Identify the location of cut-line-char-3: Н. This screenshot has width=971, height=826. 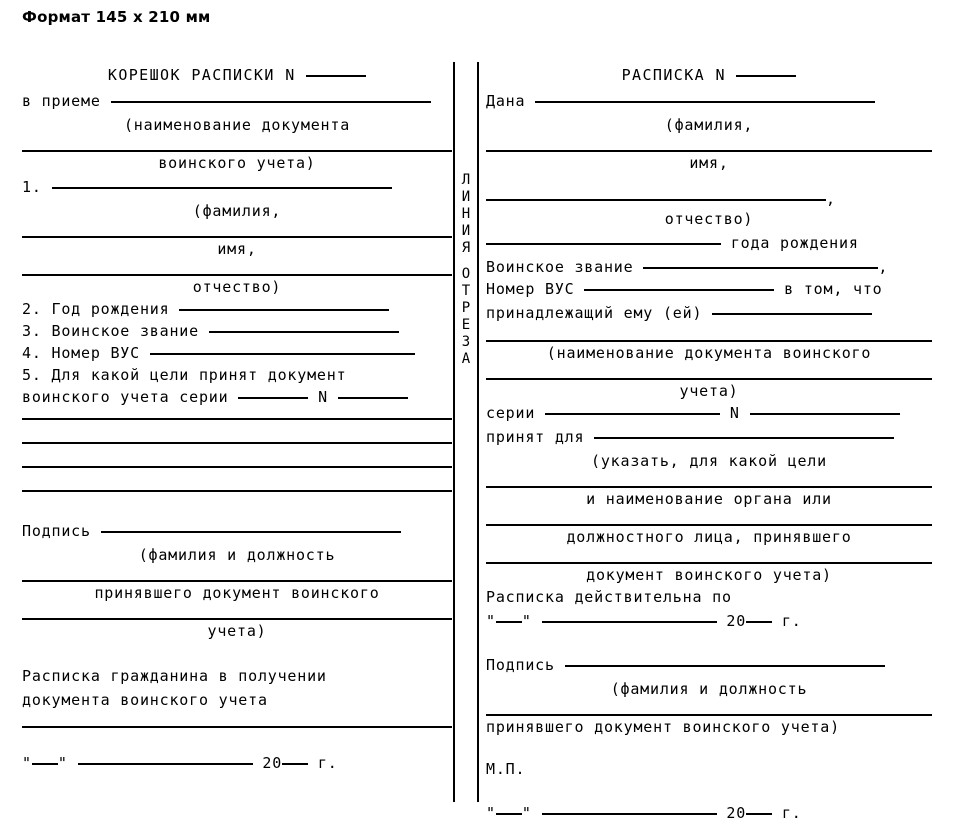
(466, 214).